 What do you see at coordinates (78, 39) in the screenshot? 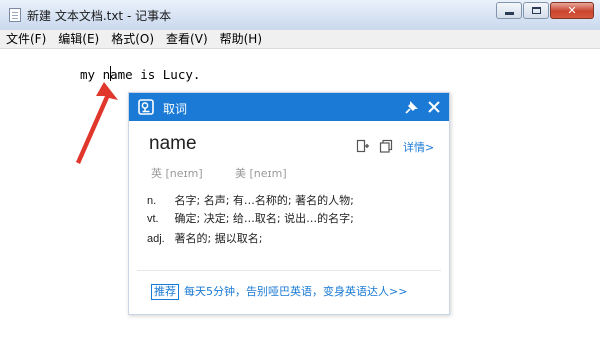
I see `menu-edit: 编辑(E)` at bounding box center [78, 39].